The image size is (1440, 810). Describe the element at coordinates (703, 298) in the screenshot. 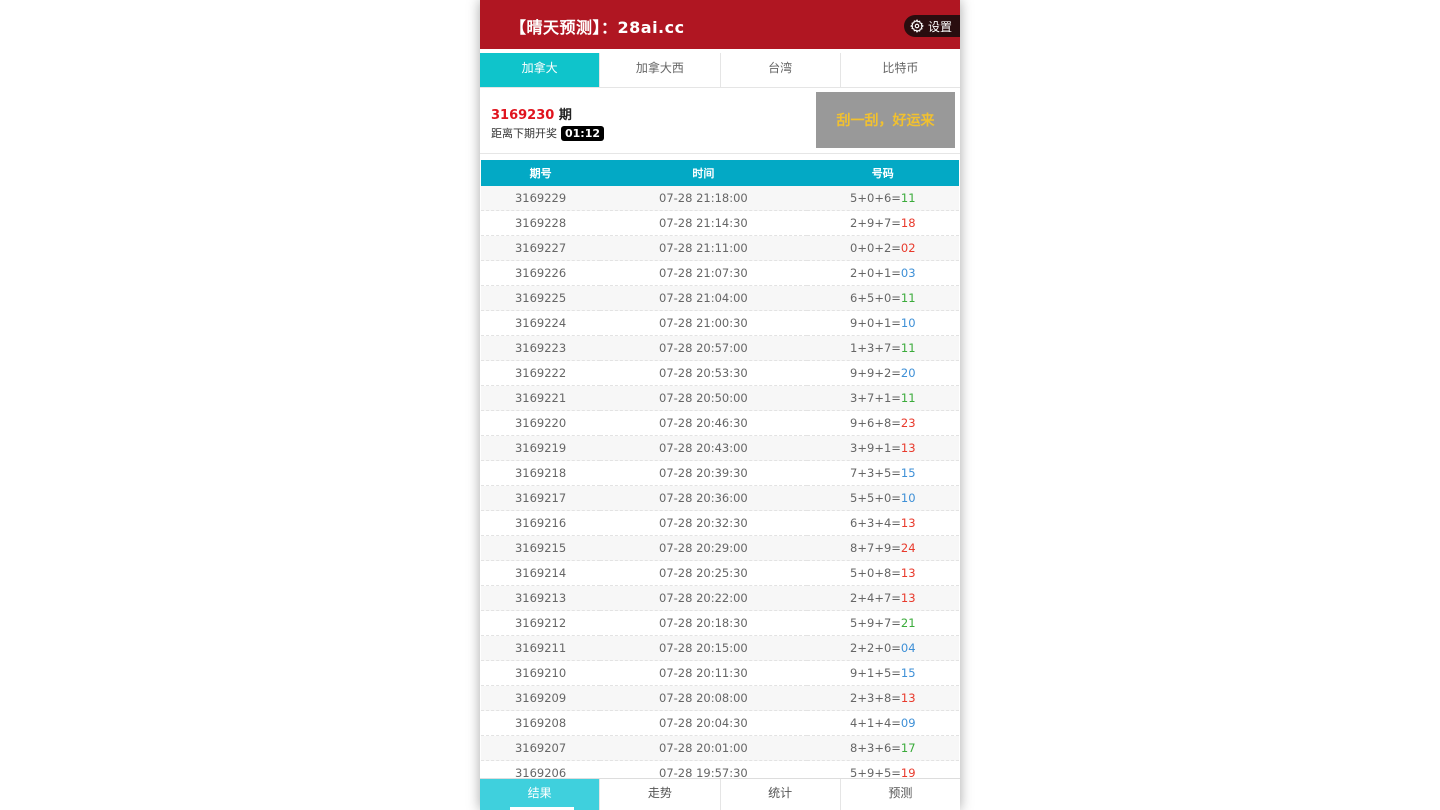

I see `cell-time: 07-28 21:04:00` at that location.